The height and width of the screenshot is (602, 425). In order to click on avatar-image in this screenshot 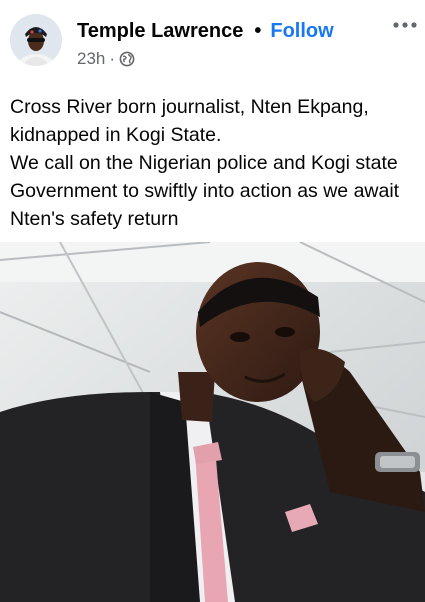, I will do `click(36, 40)`.